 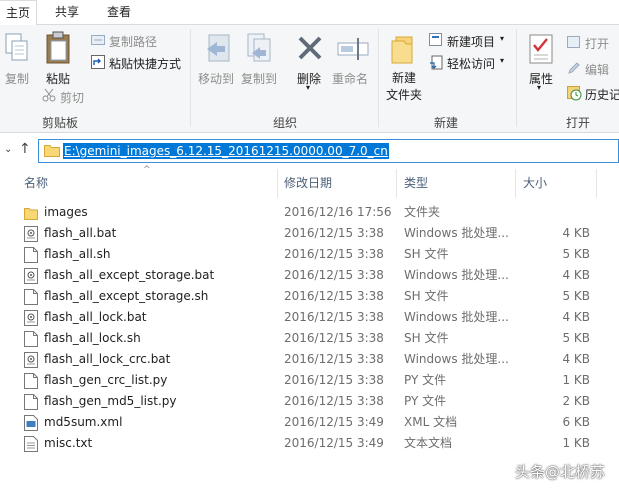 What do you see at coordinates (126, 296) in the screenshot?
I see `file-name: flash_all_except_storage.sh` at bounding box center [126, 296].